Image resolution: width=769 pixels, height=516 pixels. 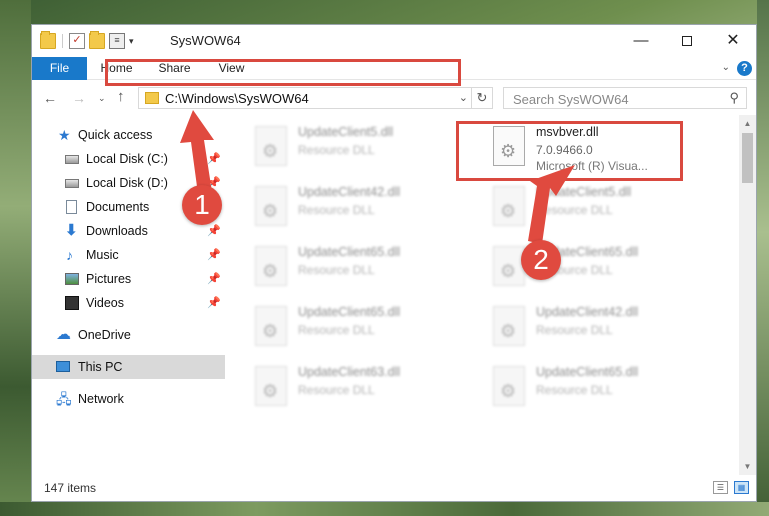 I want to click on qat-dropdown-icon: ▾, so click(x=131, y=41).